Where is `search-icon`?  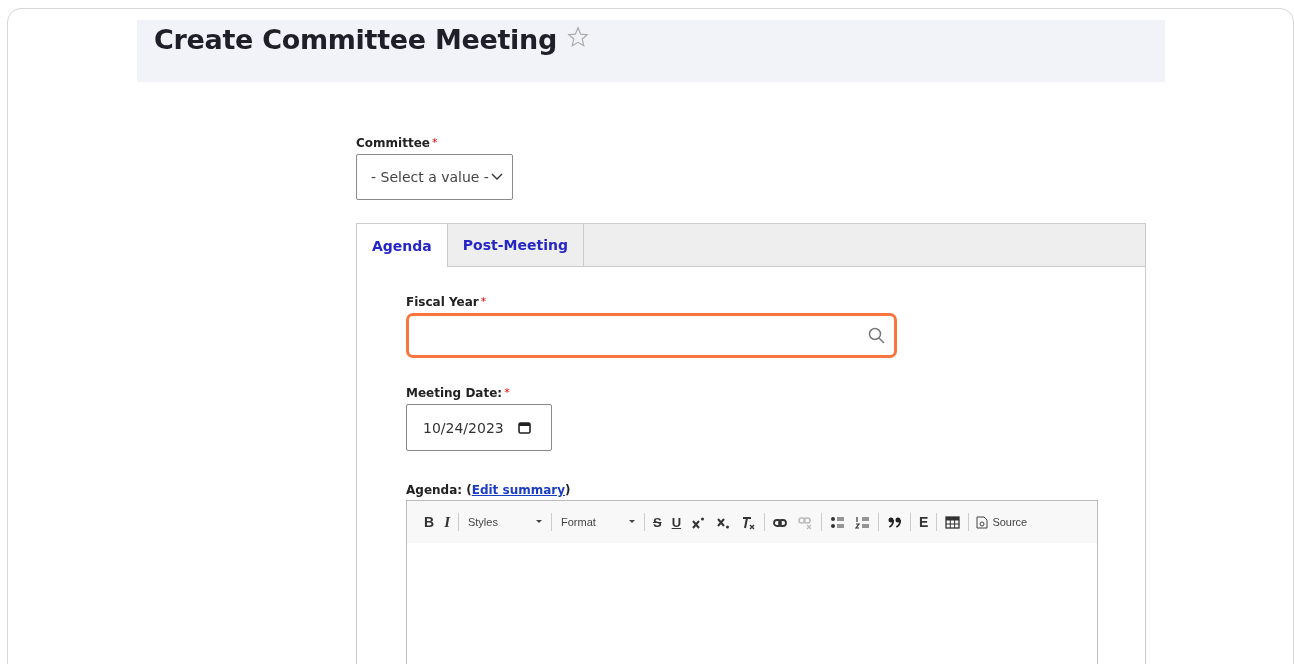 search-icon is located at coordinates (876, 335).